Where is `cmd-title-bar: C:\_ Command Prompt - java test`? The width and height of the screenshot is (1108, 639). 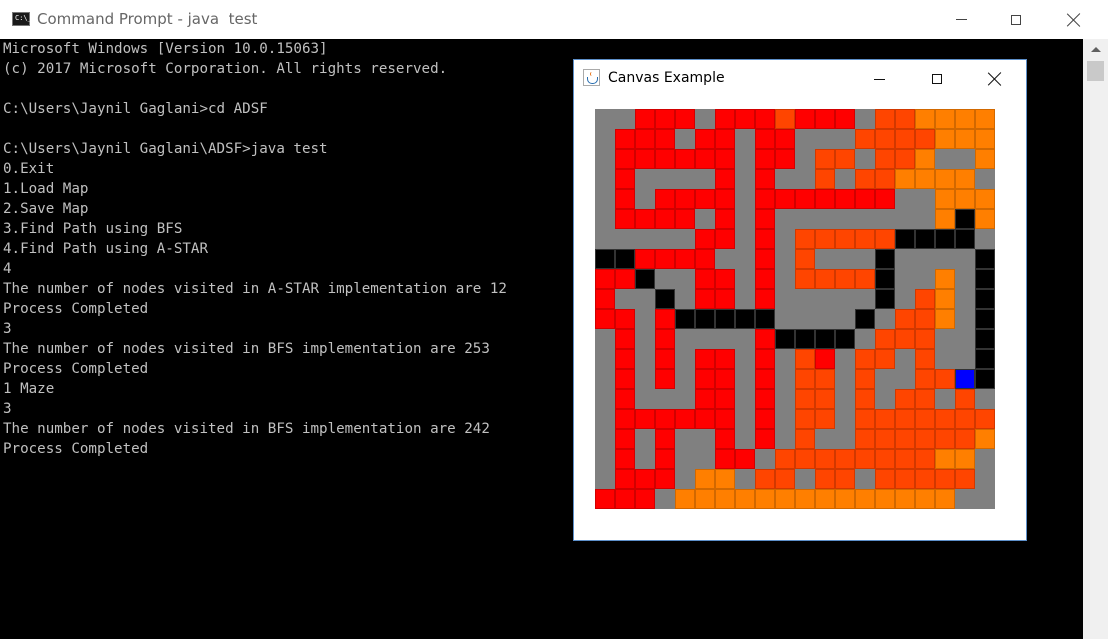
cmd-title-bar: C:\_ Command Prompt - java test is located at coordinates (554, 19).